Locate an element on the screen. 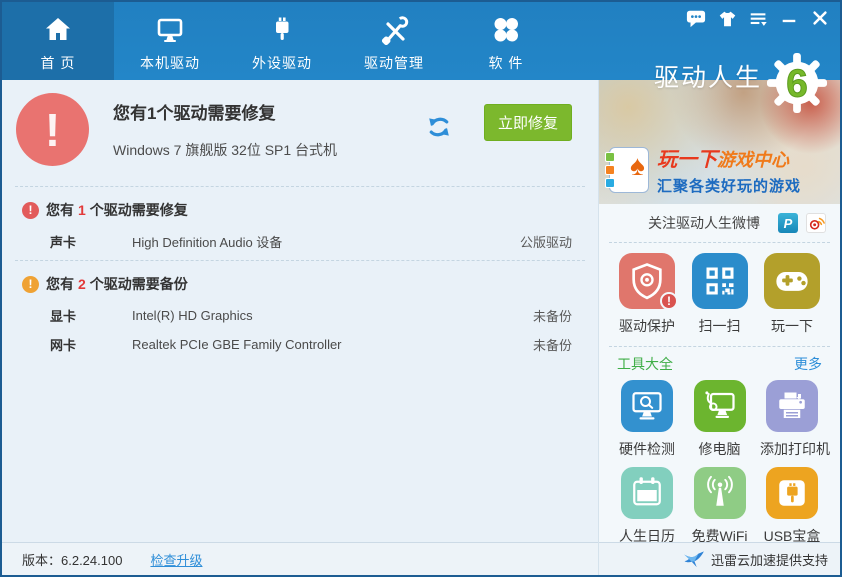  backup-section-title: 您有 2 个驱动需要备份 is located at coordinates (117, 284).